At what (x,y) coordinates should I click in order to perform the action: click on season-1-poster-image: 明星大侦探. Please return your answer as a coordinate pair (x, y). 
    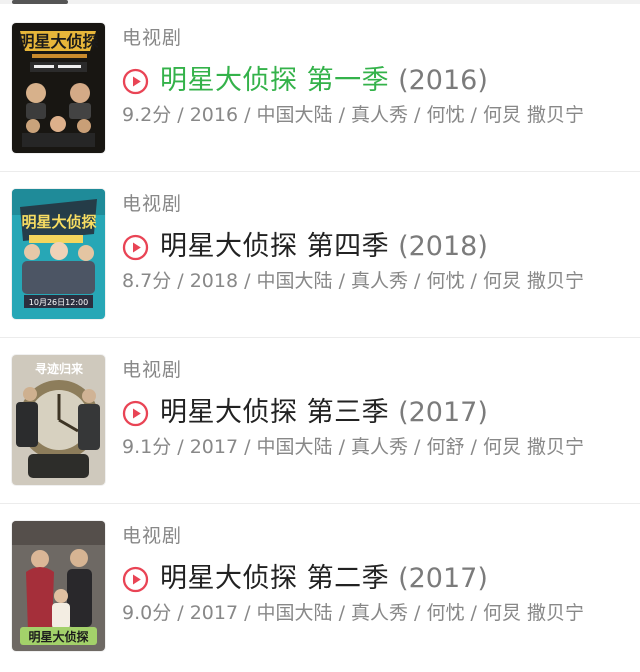
    Looking at the image, I should click on (58, 88).